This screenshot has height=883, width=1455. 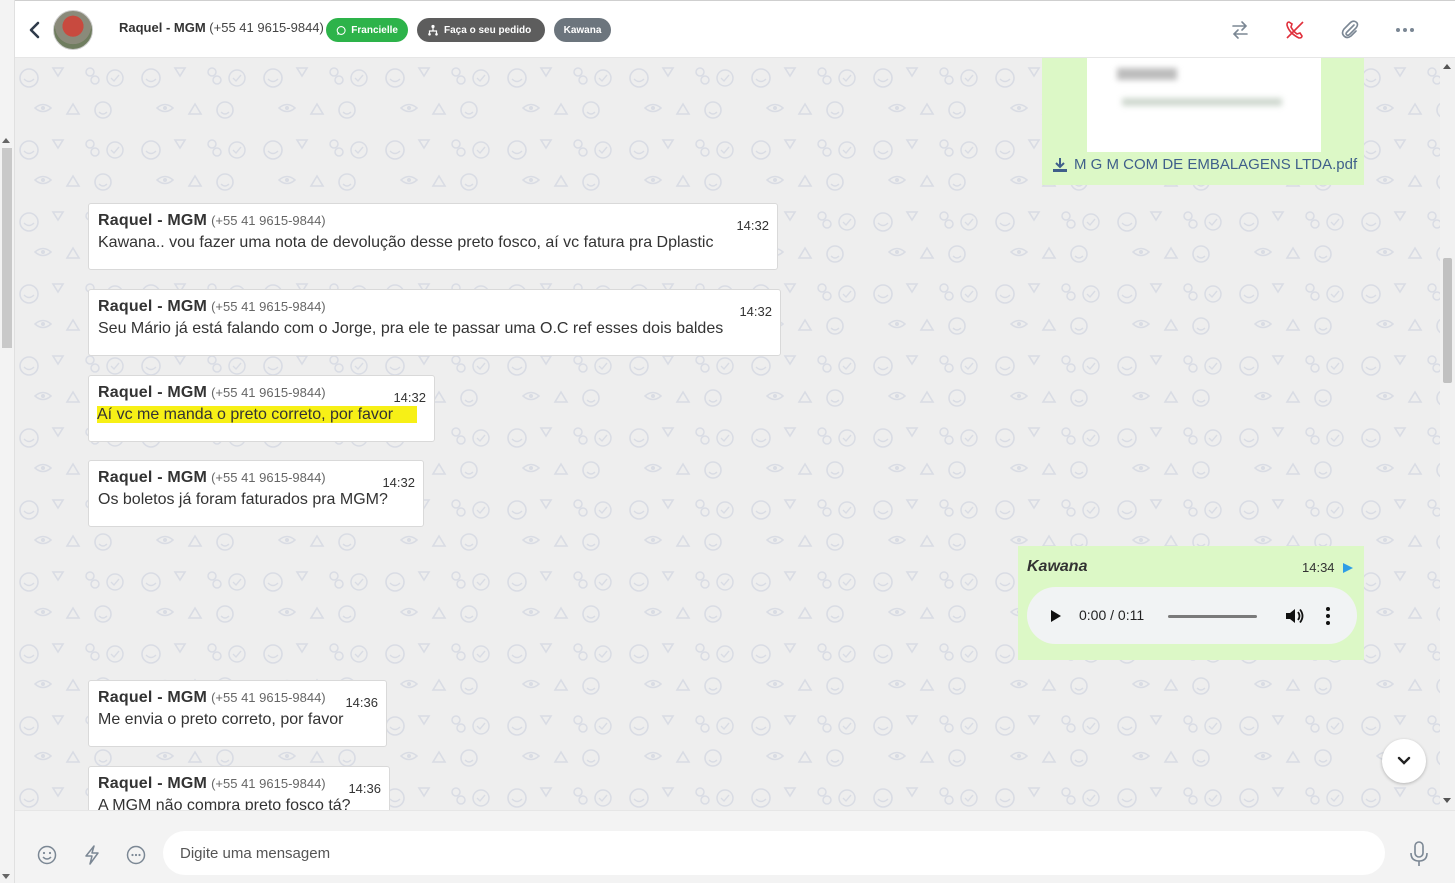 I want to click on audio-progress-bar, so click(x=1212, y=616).